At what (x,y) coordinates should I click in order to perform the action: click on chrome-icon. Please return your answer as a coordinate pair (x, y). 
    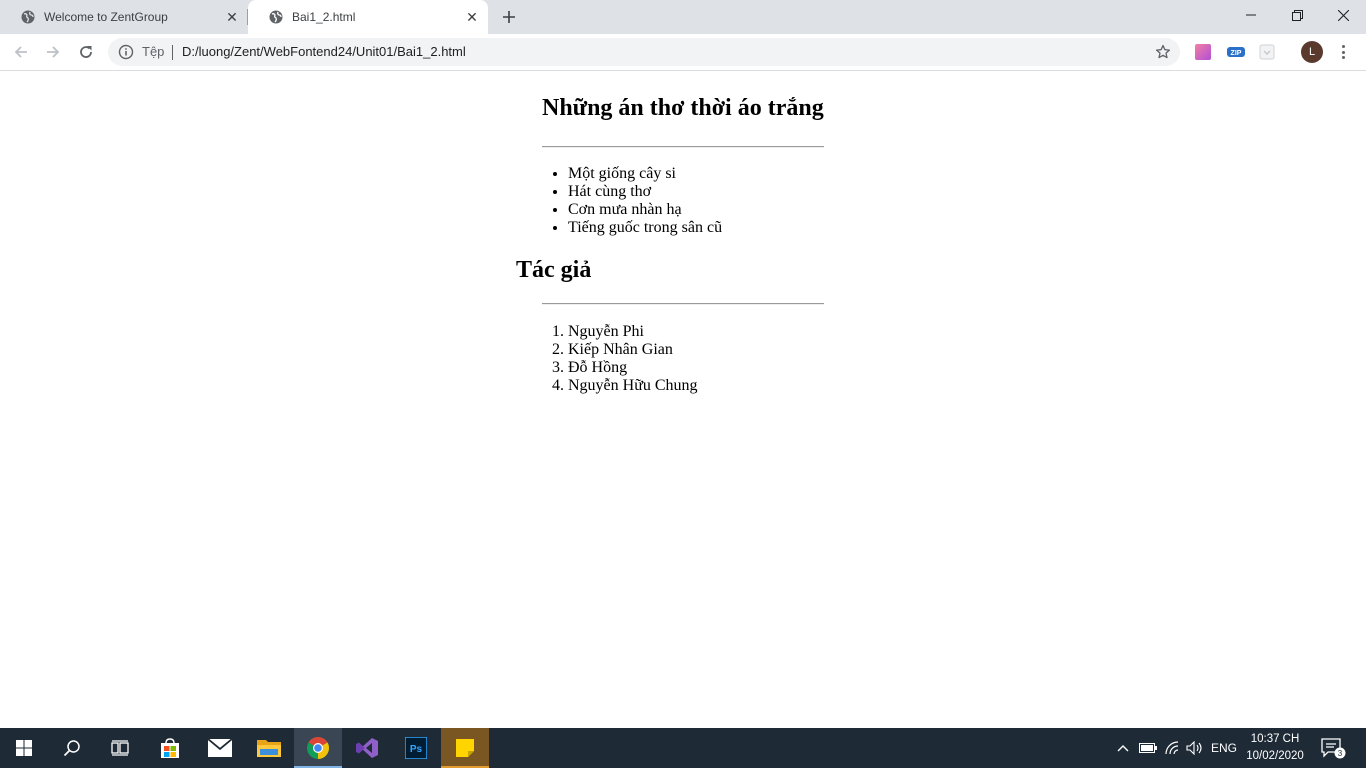
    Looking at the image, I should click on (318, 748).